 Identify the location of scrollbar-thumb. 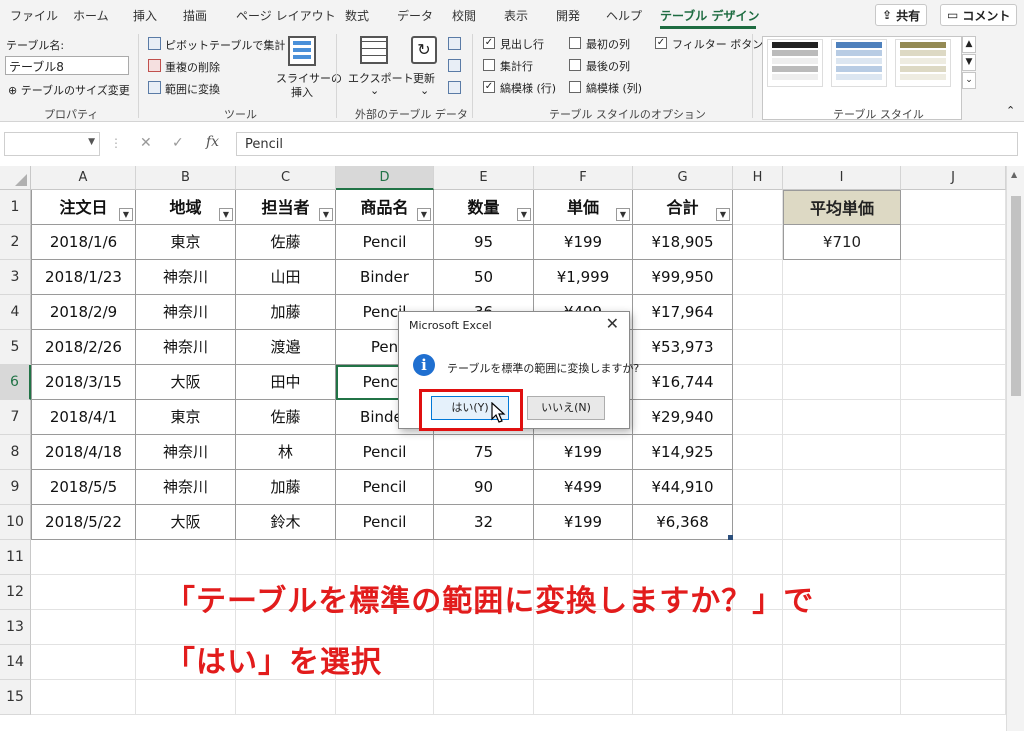
(1016, 296).